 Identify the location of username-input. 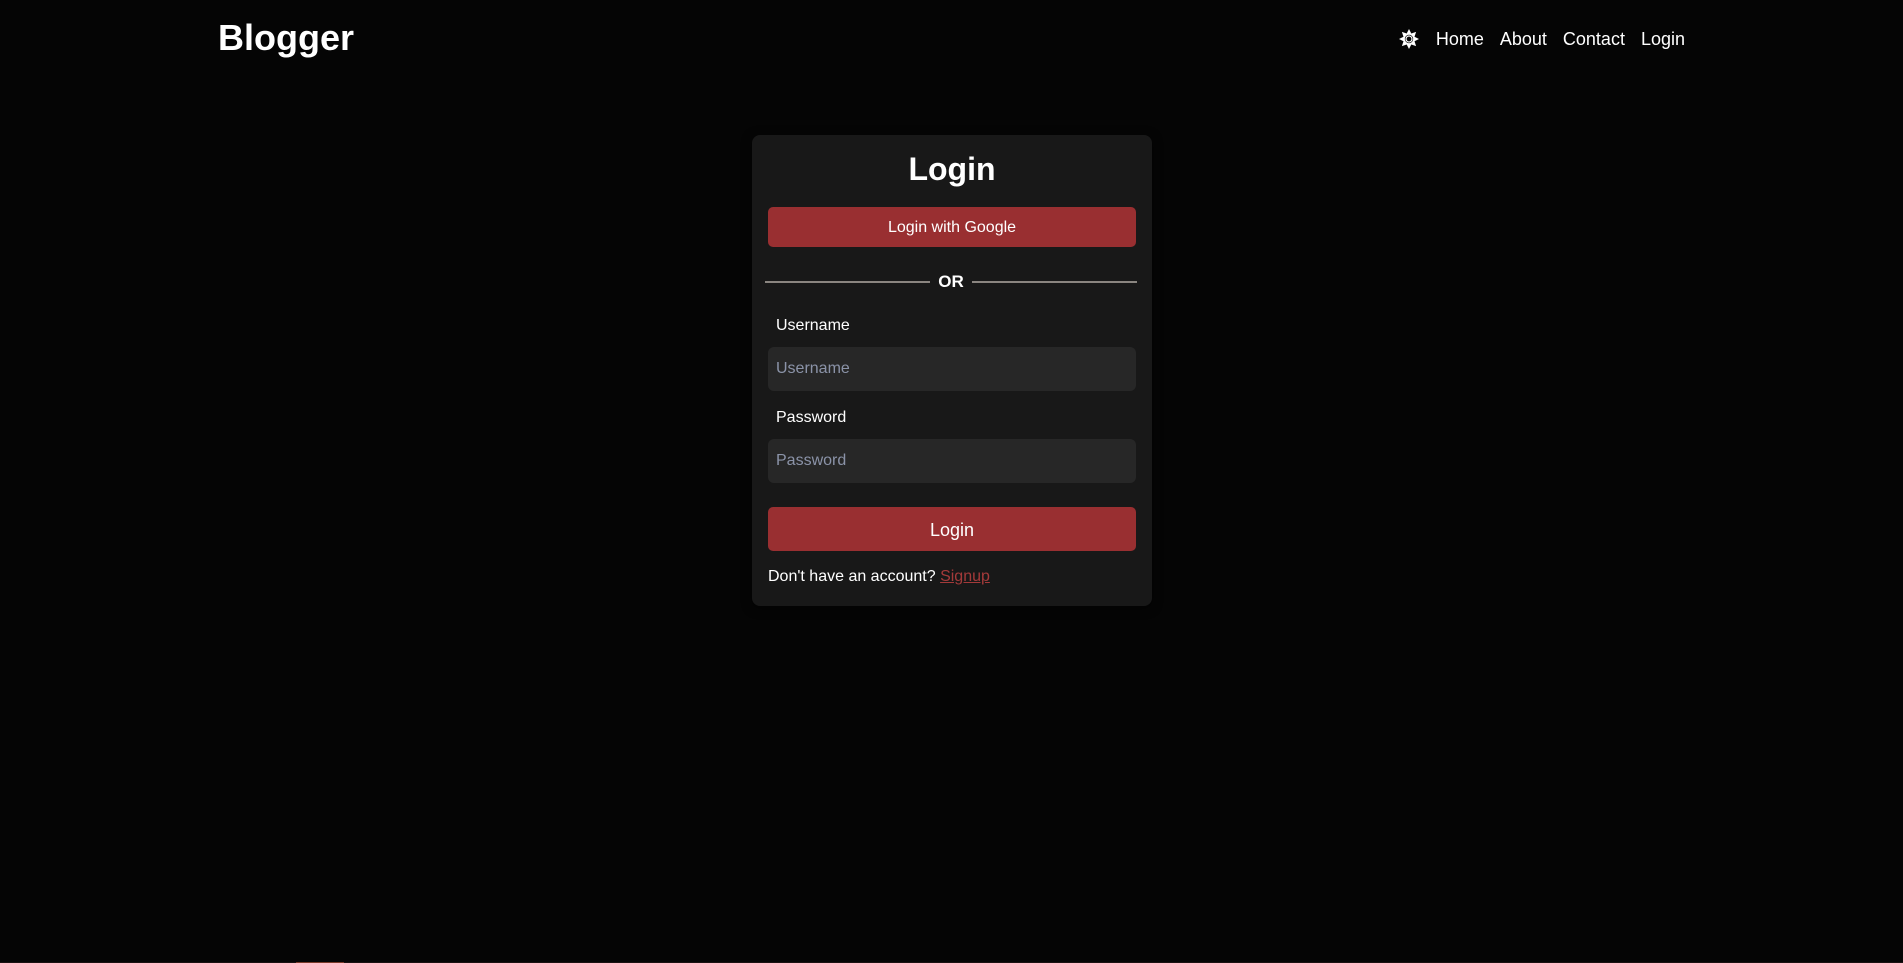
(952, 369).